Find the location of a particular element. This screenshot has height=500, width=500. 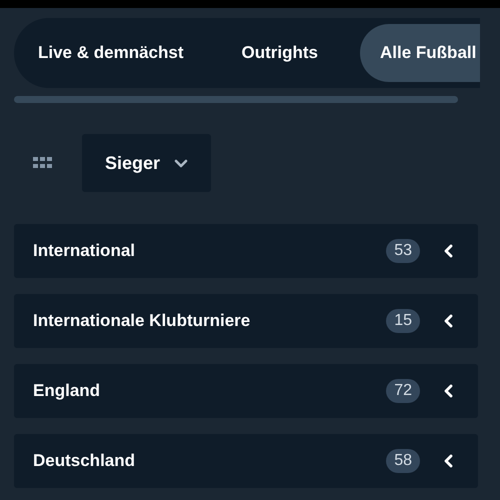

category-name: Deutschland is located at coordinates (84, 461).